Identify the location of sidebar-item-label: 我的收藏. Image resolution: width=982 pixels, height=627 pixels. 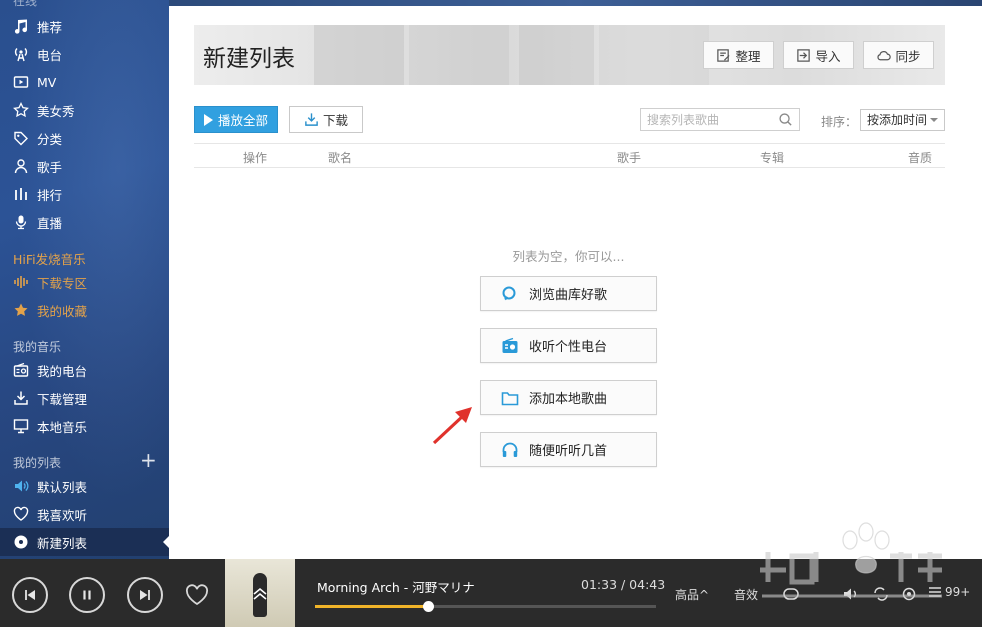
(62, 311).